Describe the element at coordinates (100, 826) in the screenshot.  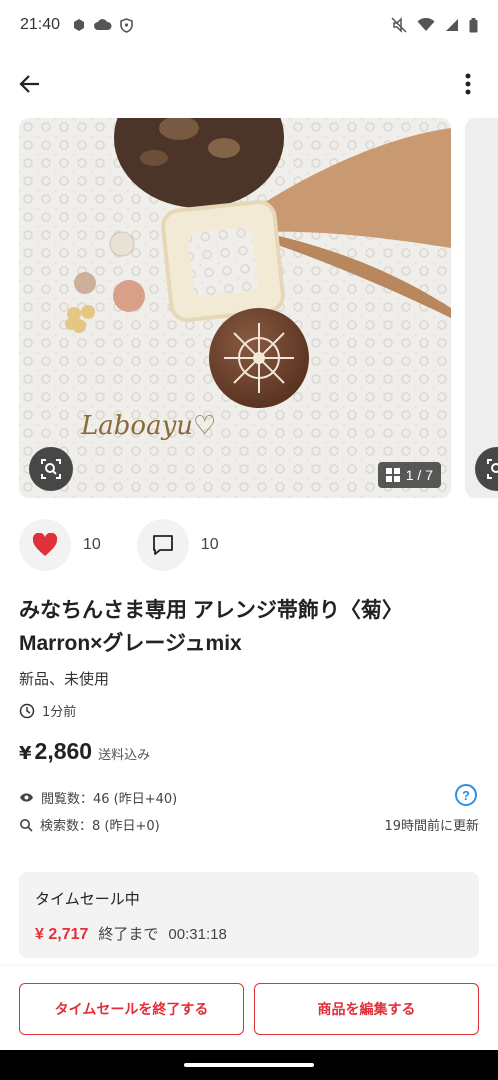
I see `search-count-label: 検索数：8 (昨日+0)` at that location.